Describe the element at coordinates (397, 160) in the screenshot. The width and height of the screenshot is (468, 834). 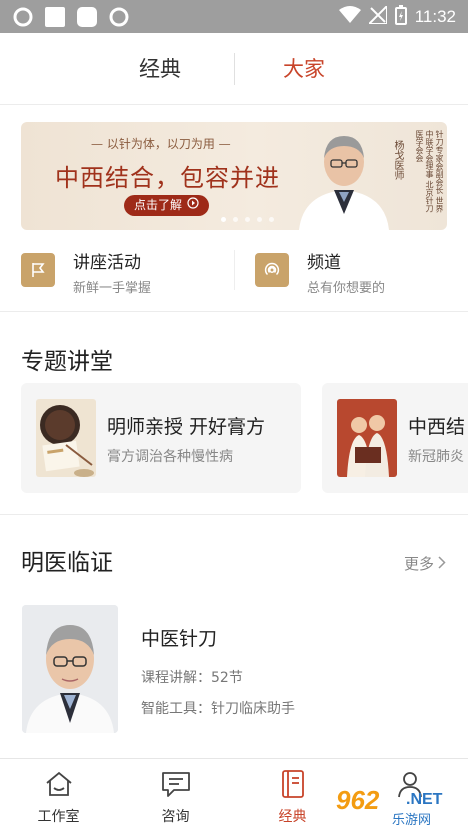
I see `banner-doctor-name: 杨戈医师` at that location.